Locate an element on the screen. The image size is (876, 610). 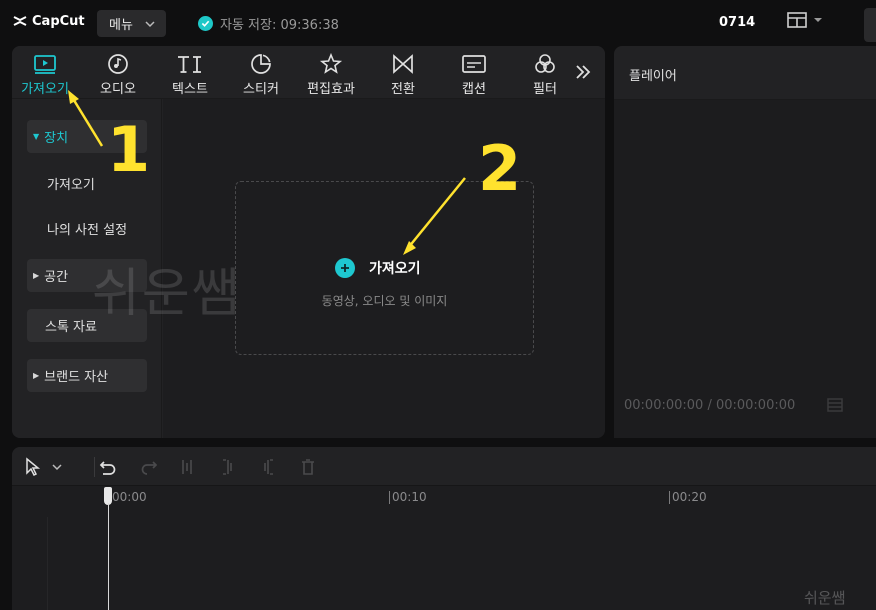
sidebar-item-label: 스톡 자료 is located at coordinates (71, 327).